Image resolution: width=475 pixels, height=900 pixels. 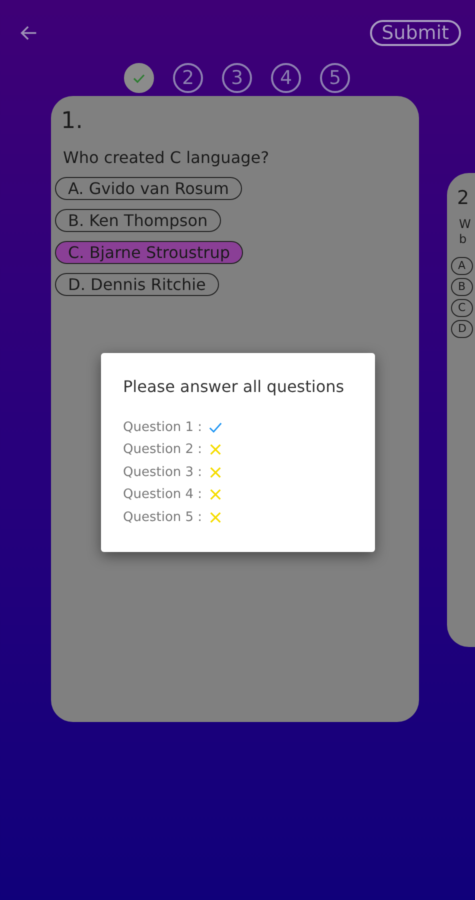 What do you see at coordinates (138, 220) in the screenshot?
I see `answer-option: B. Ken Thompson` at bounding box center [138, 220].